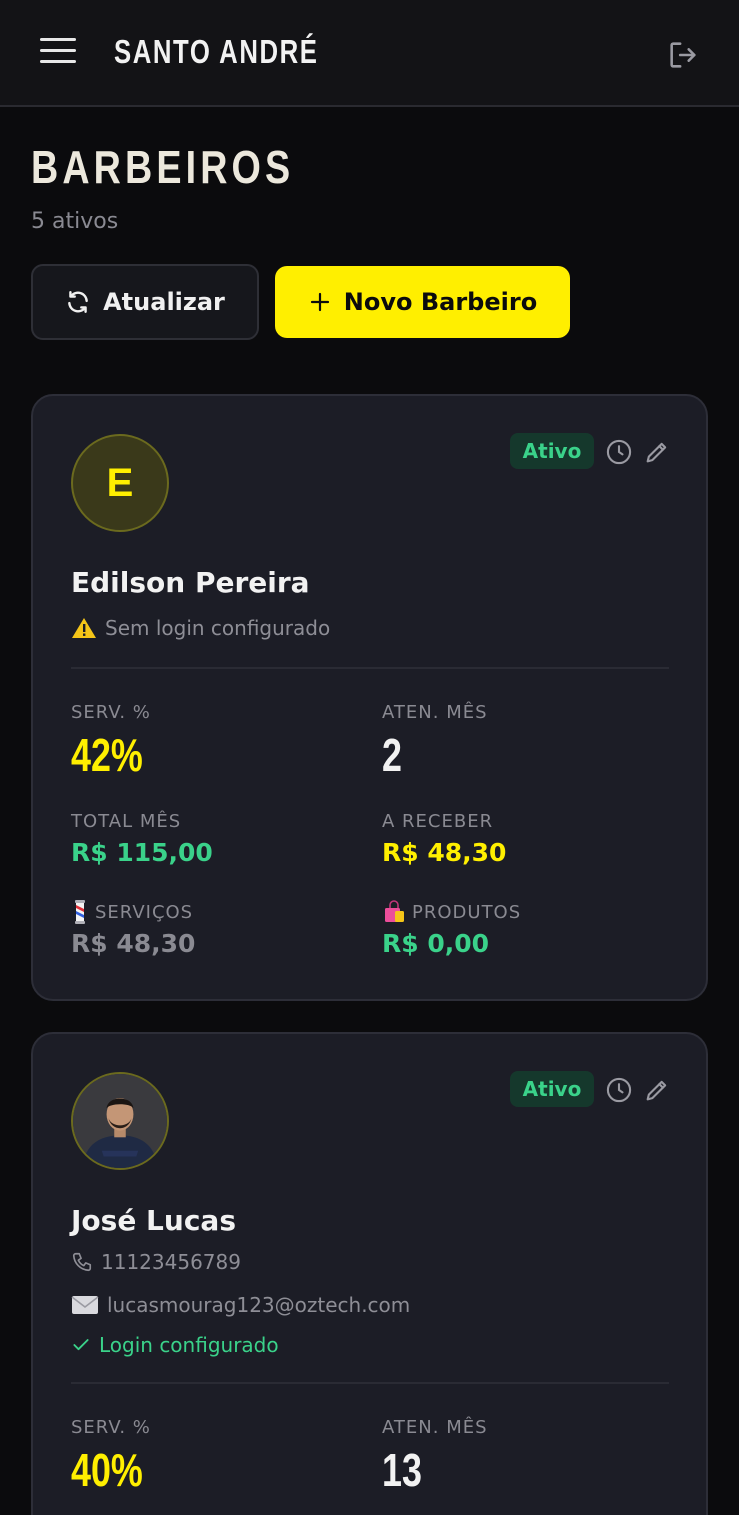 The image size is (739, 1515). What do you see at coordinates (216, 51) in the screenshot?
I see `location-title: SANTO ANDRÉ` at bounding box center [216, 51].